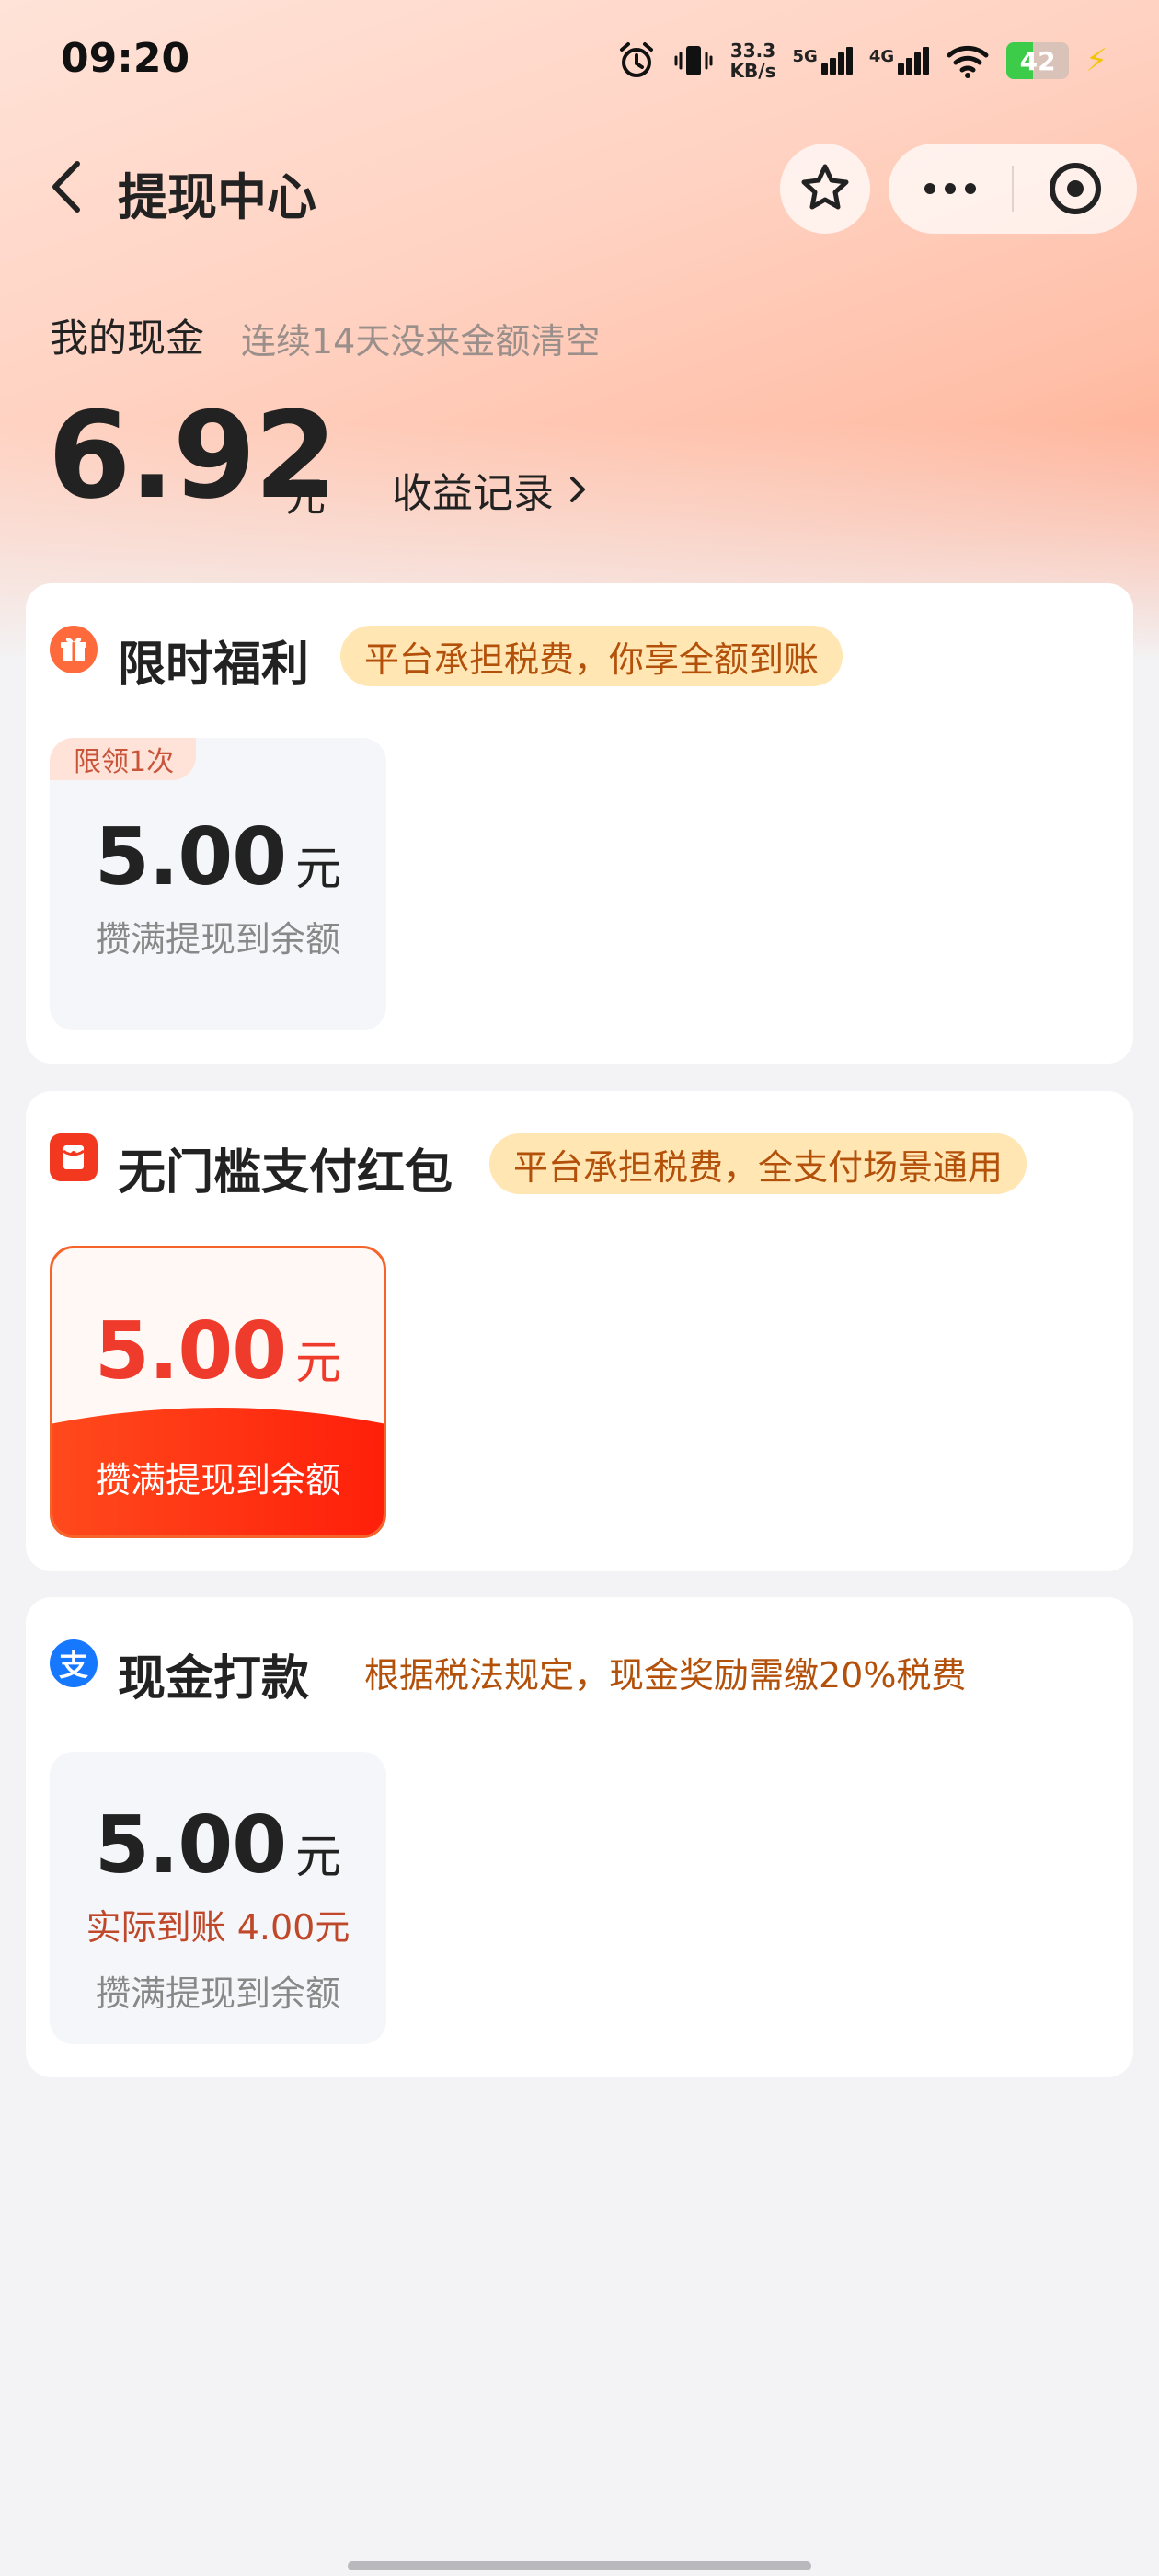 The width and height of the screenshot is (1159, 2576). What do you see at coordinates (74, 1663) in the screenshot?
I see `alipay-icon: 支` at bounding box center [74, 1663].